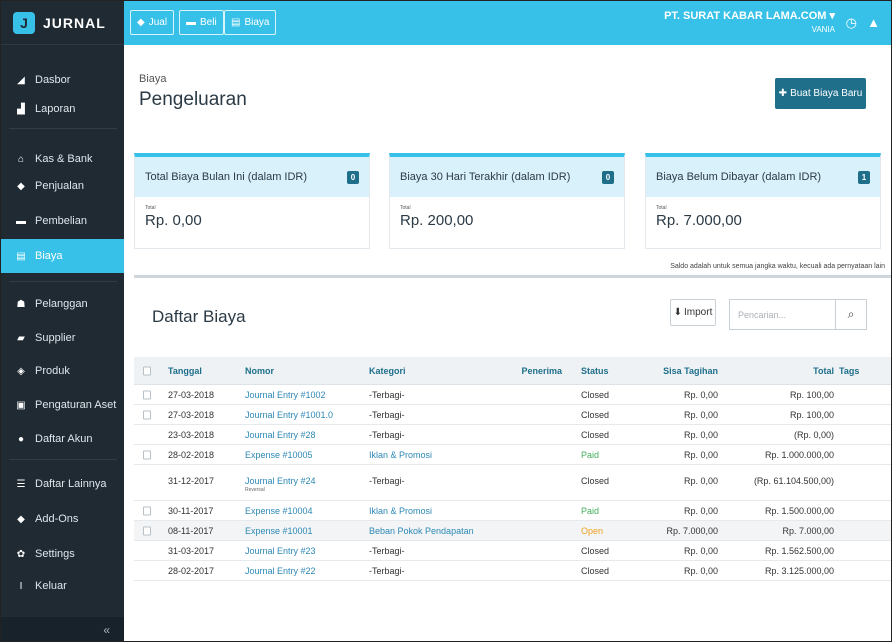 Image resolution: width=892 pixels, height=642 pixels. Describe the element at coordinates (512, 276) in the screenshot. I see `section-divider` at that location.